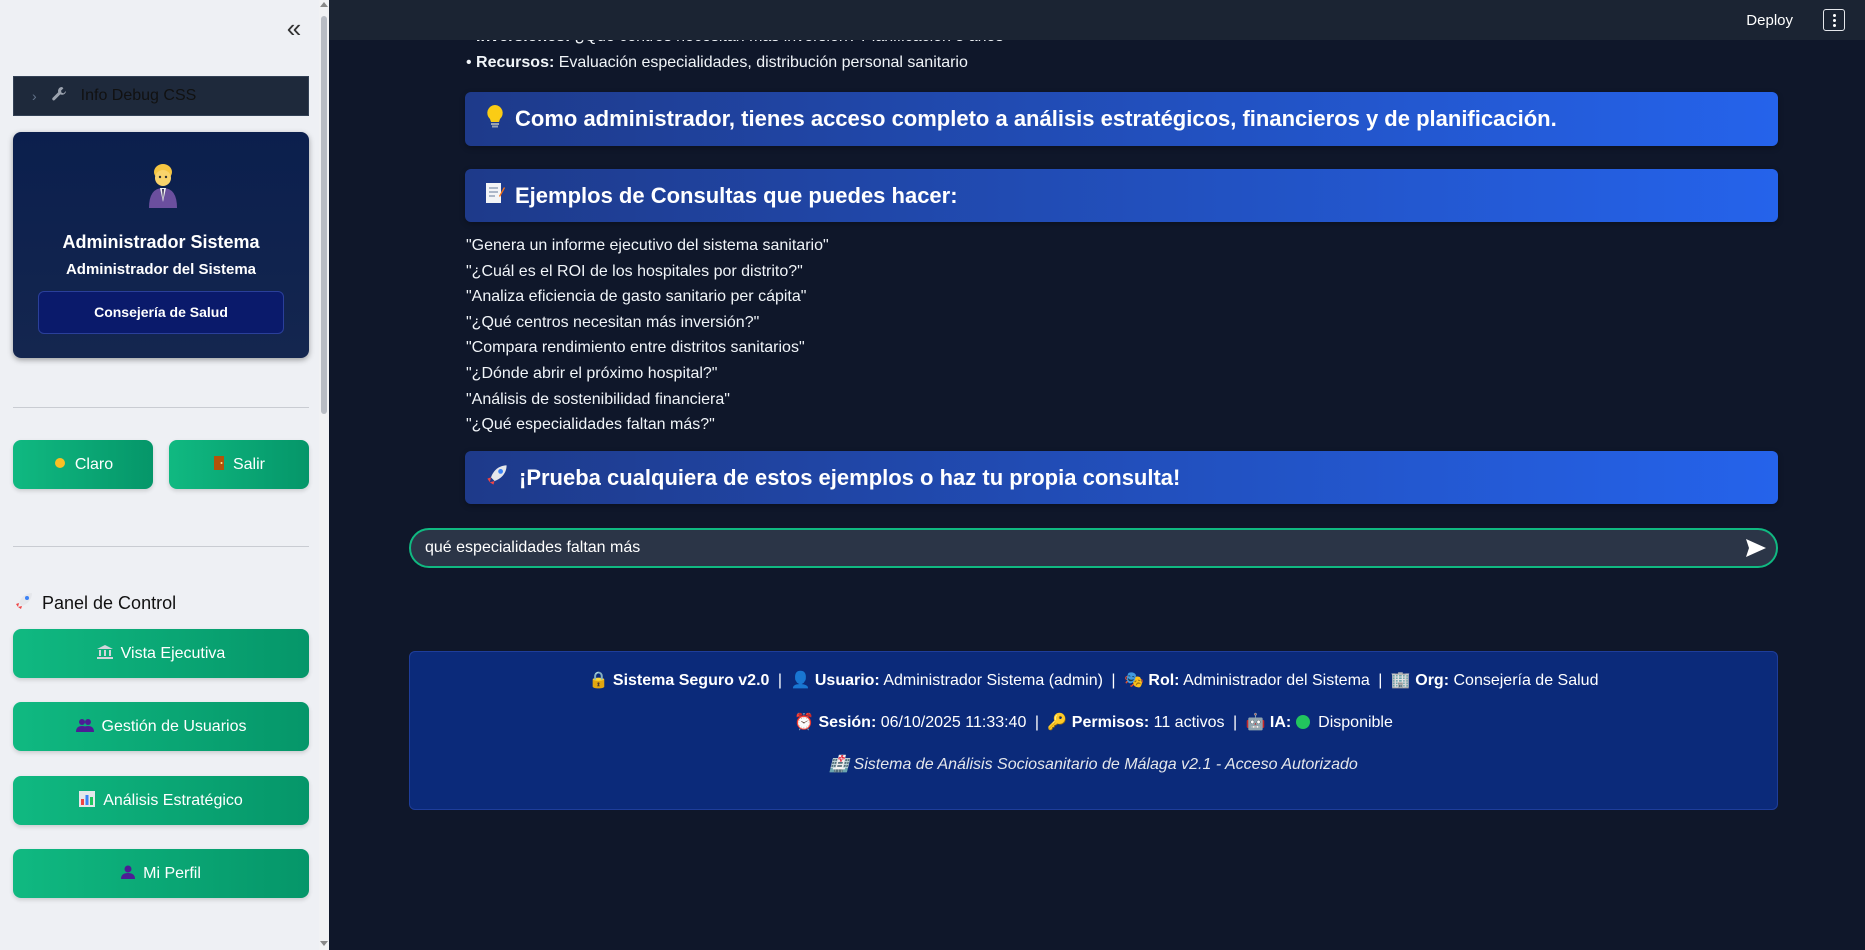  Describe the element at coordinates (800, 680) in the screenshot. I see `user-icon: 👤` at that location.